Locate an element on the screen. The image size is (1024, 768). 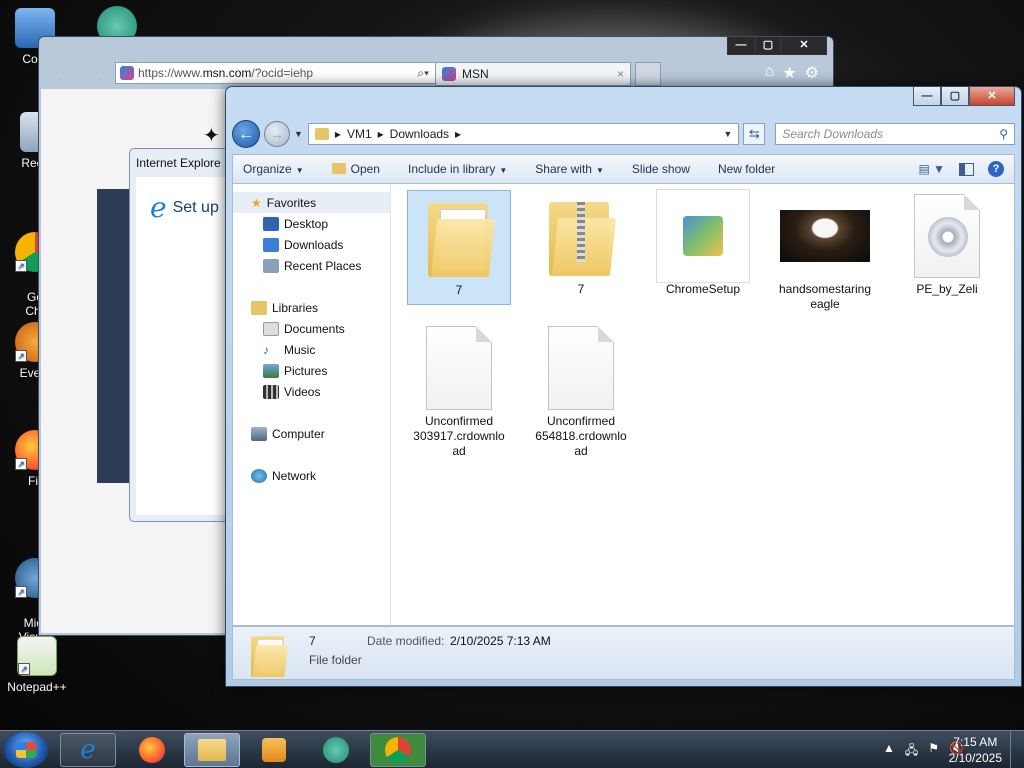
tab-close-icon: × is located at coordinates (620, 74).